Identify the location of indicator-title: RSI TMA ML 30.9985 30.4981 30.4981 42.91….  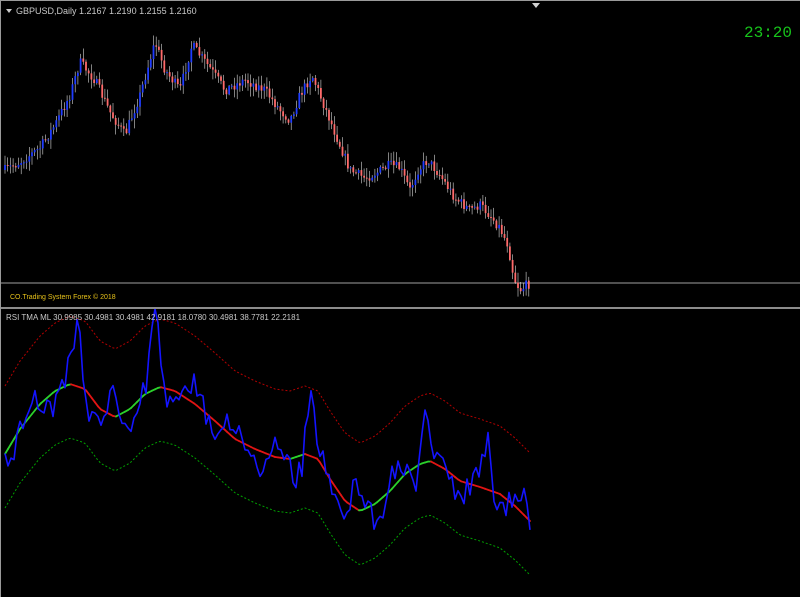
(153, 317).